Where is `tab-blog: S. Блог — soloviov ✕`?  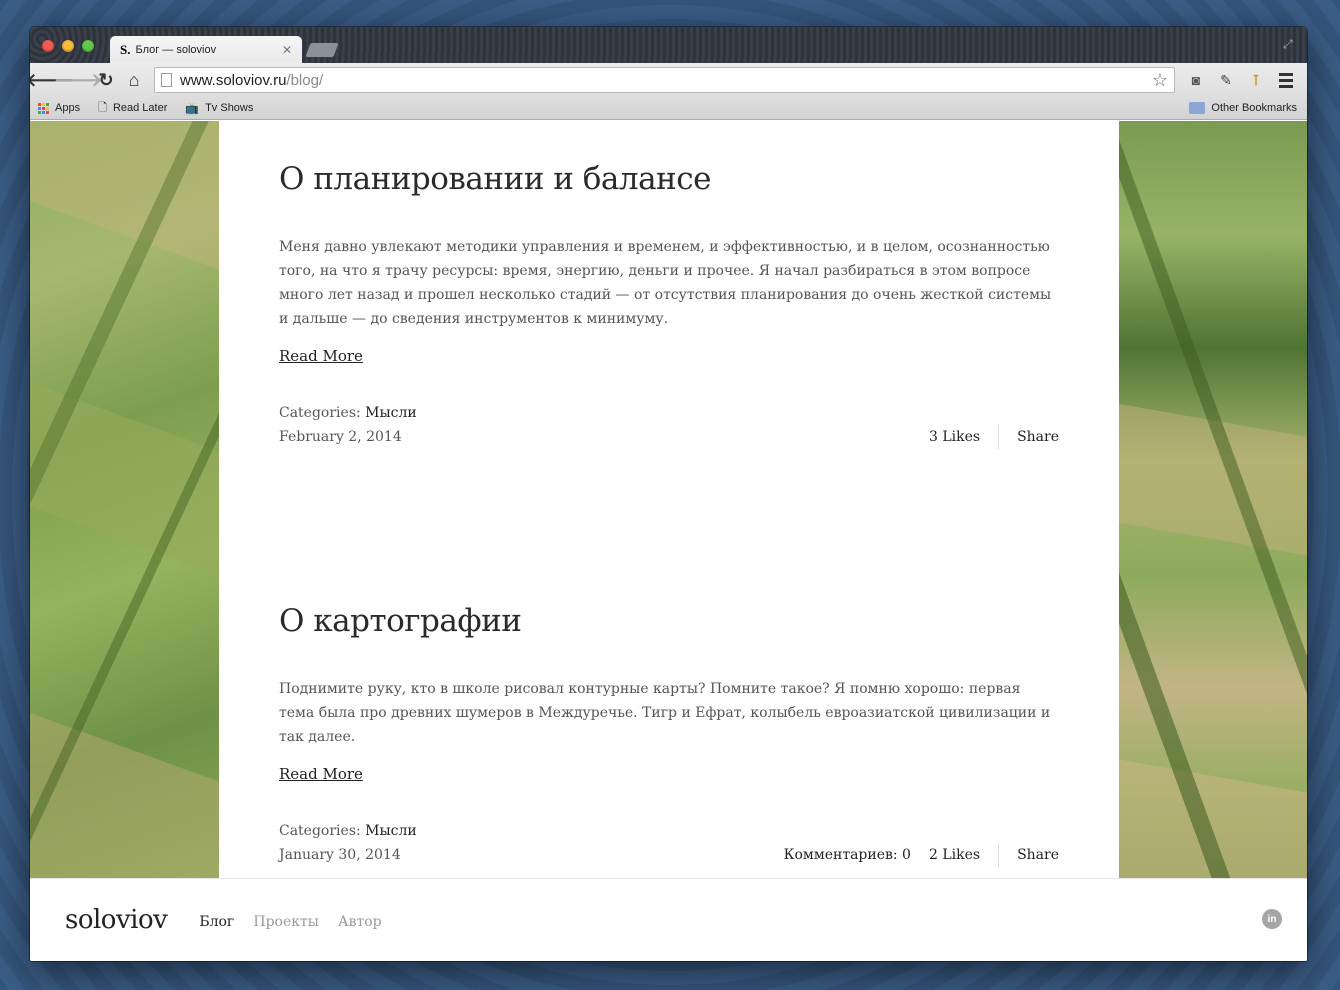
tab-blog: S. Блог — soloviov ✕ is located at coordinates (206, 49).